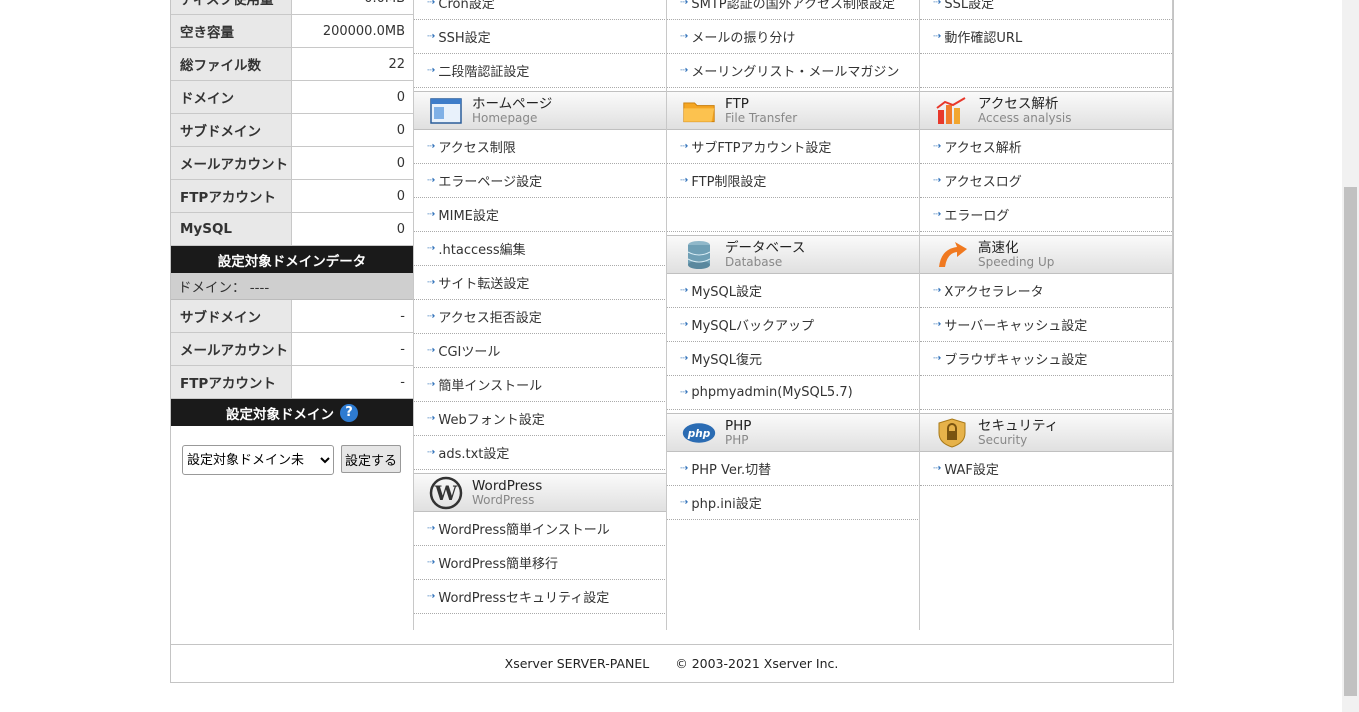 The width and height of the screenshot is (1359, 712). I want to click on menu-item-link: ⇢ phpmyadmin(MySQL5.7), so click(793, 393).